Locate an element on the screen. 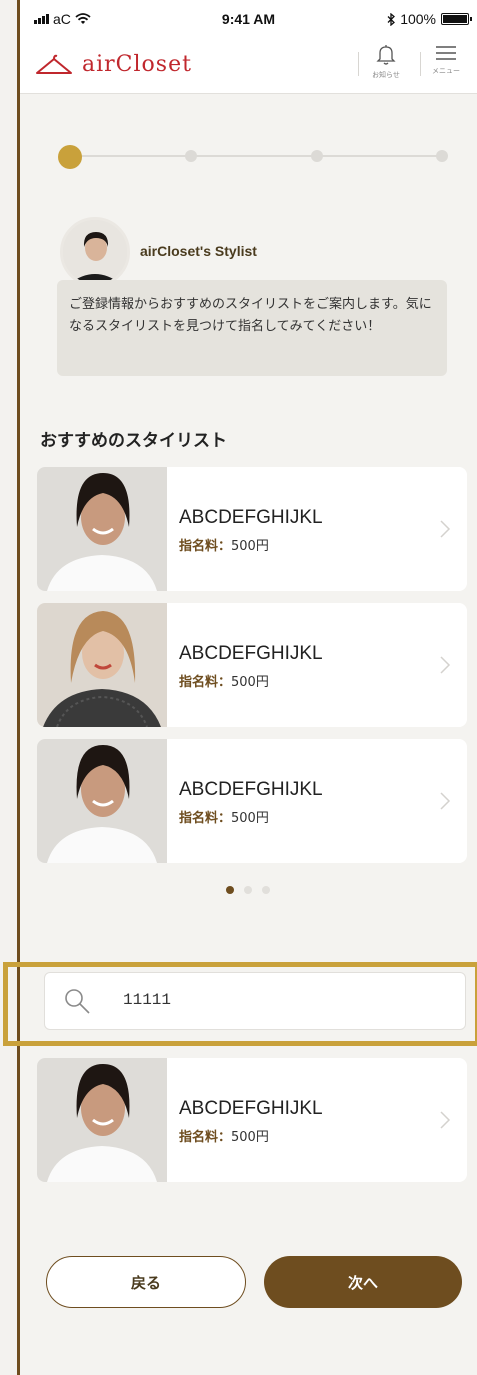  notifications-button: お知らせ is located at coordinates (386, 67).